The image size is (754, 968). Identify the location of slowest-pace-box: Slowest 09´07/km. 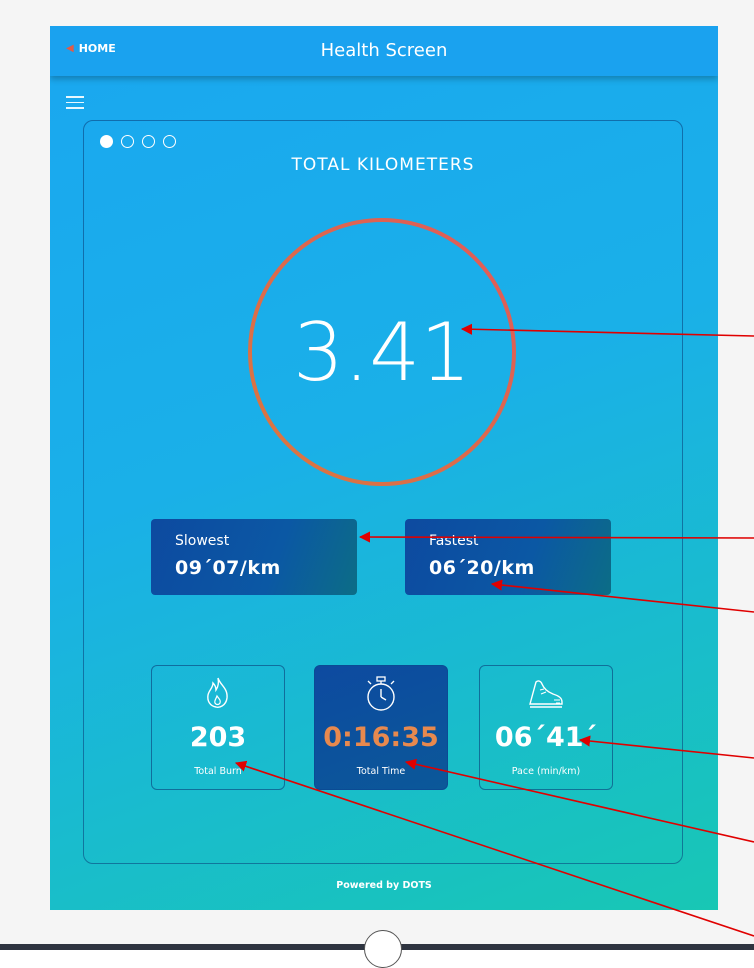
(254, 557).